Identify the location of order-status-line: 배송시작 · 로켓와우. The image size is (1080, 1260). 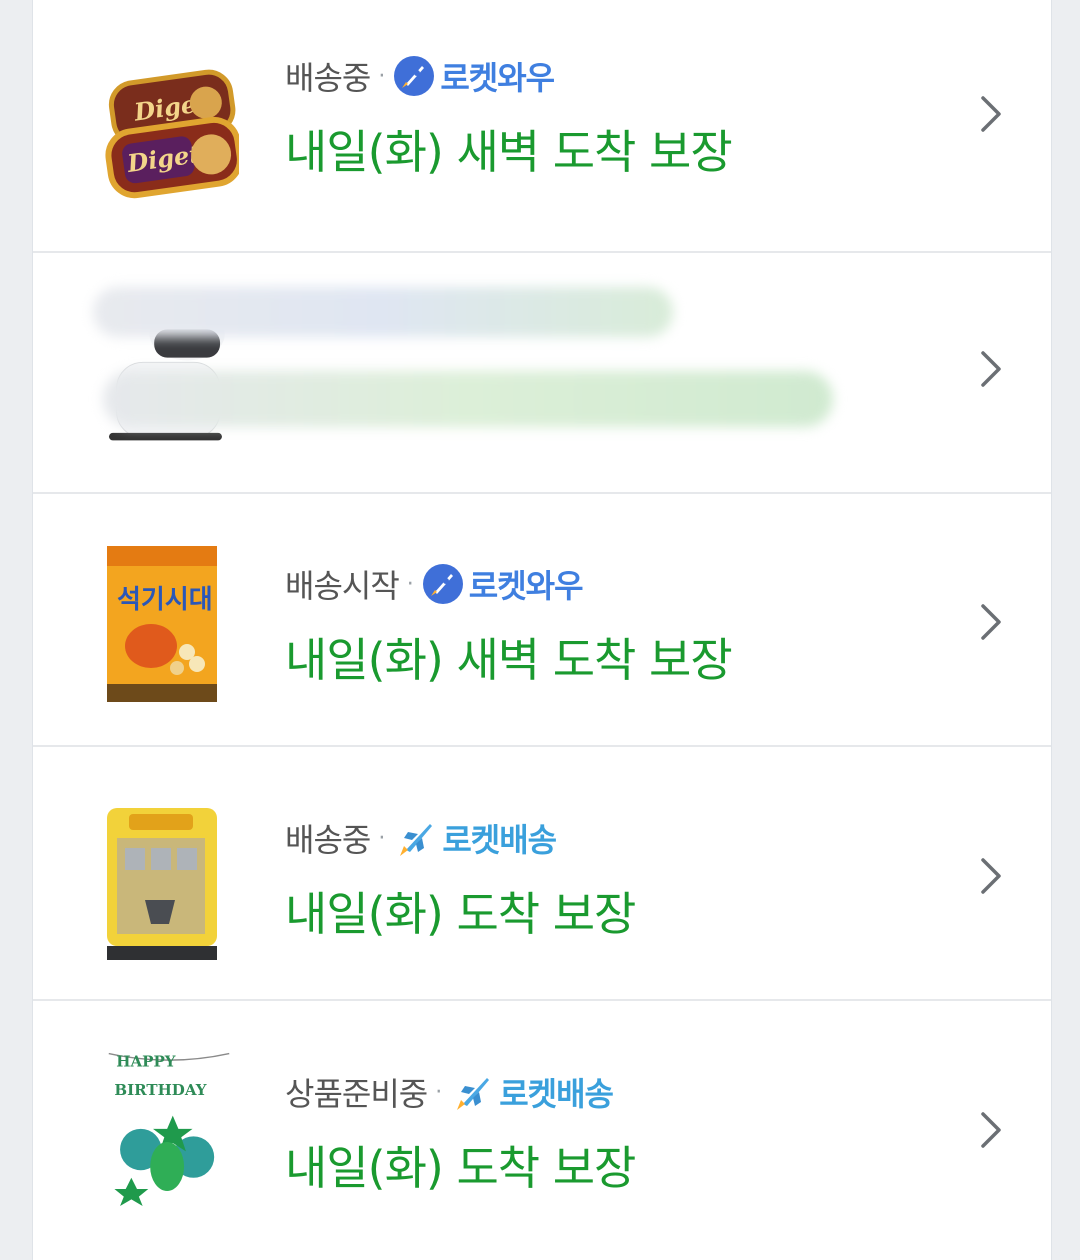
(434, 584).